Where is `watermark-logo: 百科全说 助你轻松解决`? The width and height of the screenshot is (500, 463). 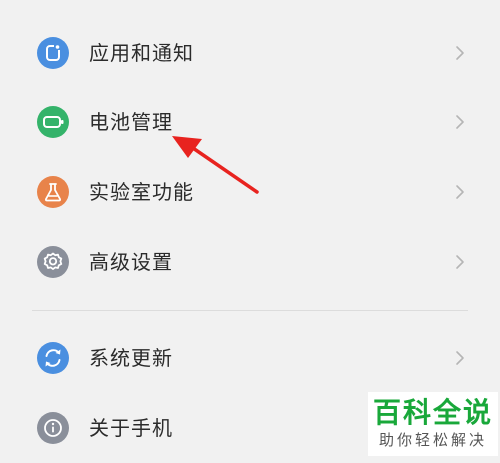 watermark-logo: 百科全说 助你轻松解决 is located at coordinates (433, 424).